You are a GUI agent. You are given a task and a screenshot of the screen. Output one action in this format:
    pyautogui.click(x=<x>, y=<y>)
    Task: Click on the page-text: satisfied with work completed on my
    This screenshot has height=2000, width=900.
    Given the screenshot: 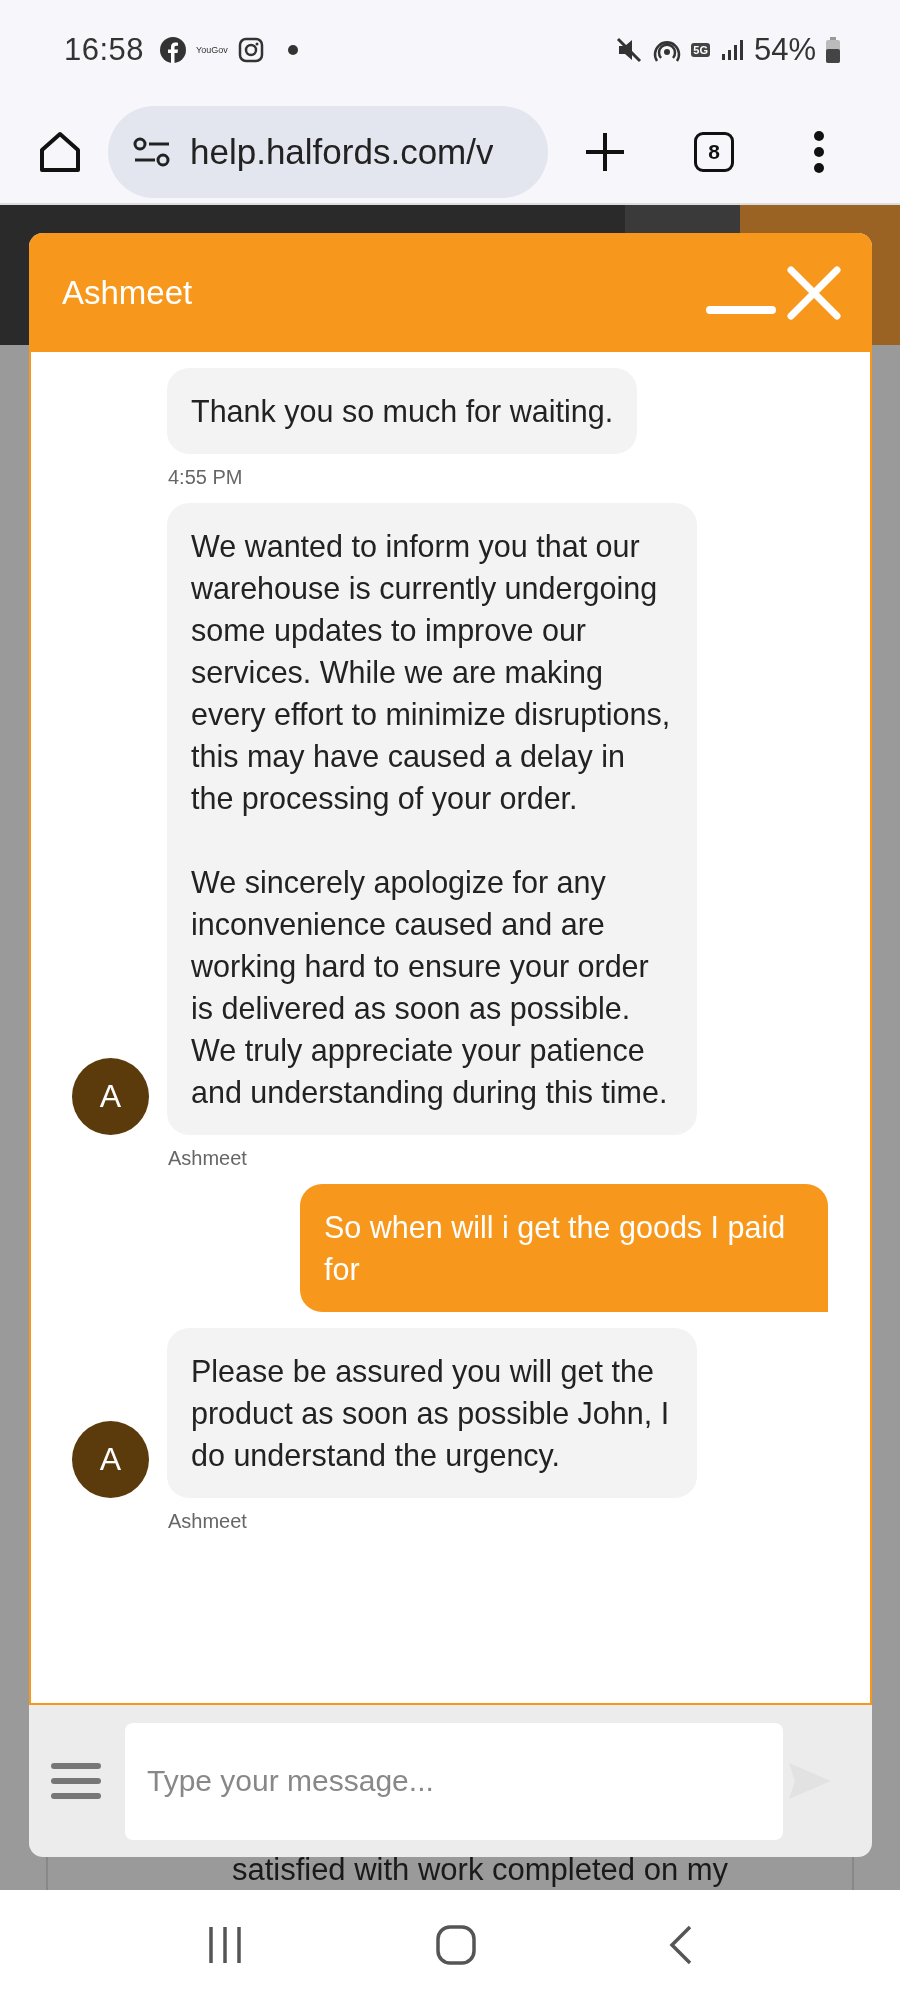 What is the action you would take?
    pyautogui.click(x=479, y=1870)
    